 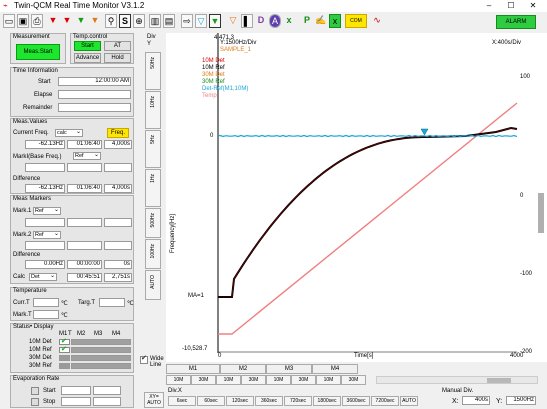 I want to click on xy-auto-button: XY= AUTO, so click(x=154, y=400).